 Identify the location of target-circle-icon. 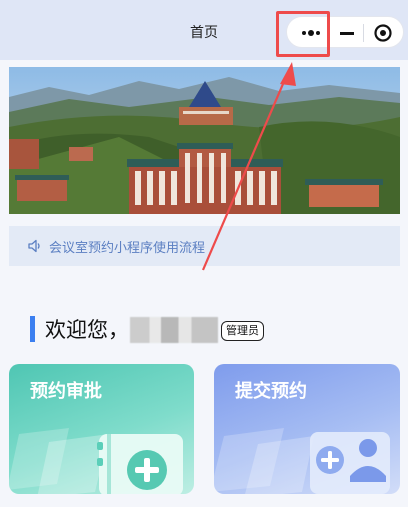
(383, 33).